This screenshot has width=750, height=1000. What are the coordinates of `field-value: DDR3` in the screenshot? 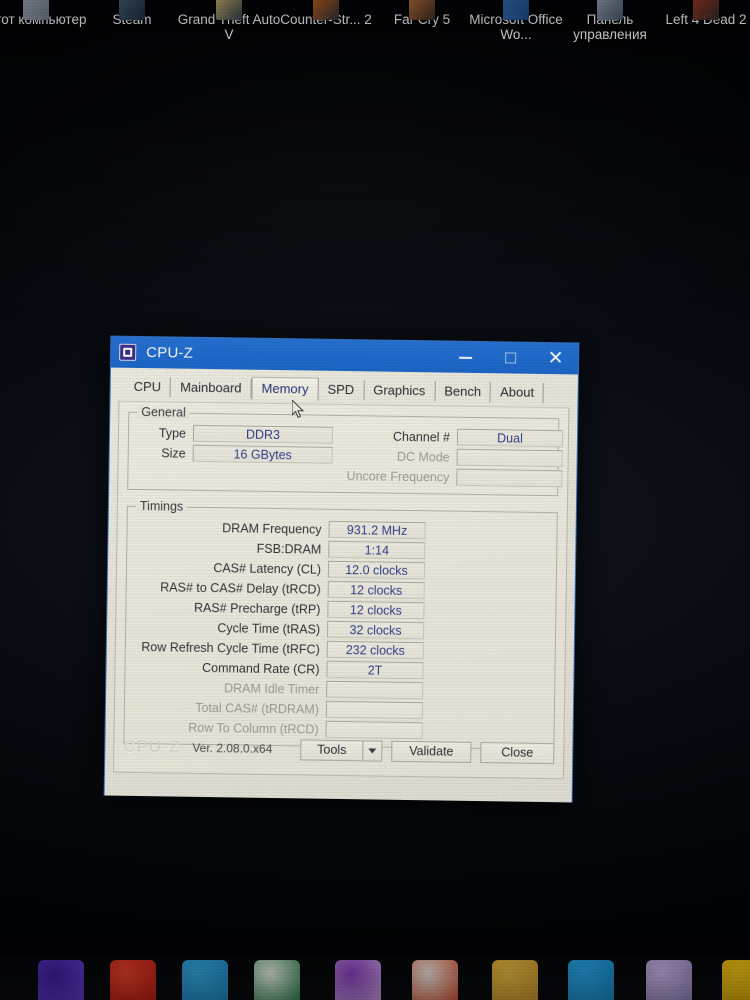 It's located at (263, 434).